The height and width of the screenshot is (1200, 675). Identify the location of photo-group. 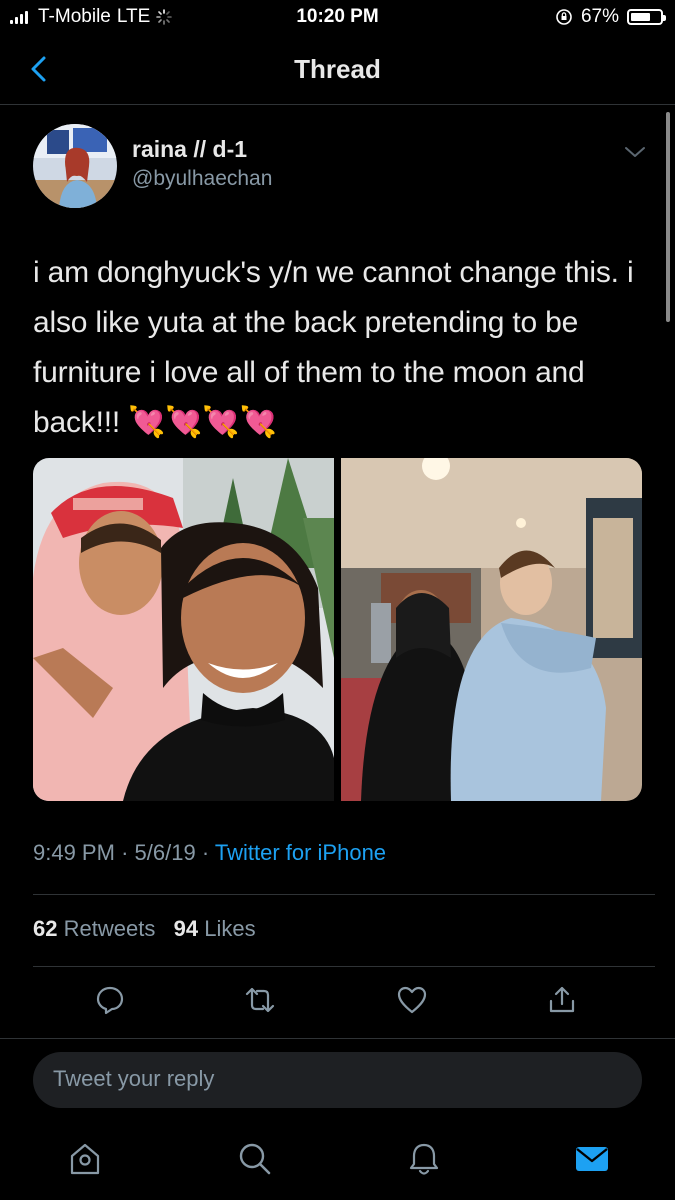
(491, 629).